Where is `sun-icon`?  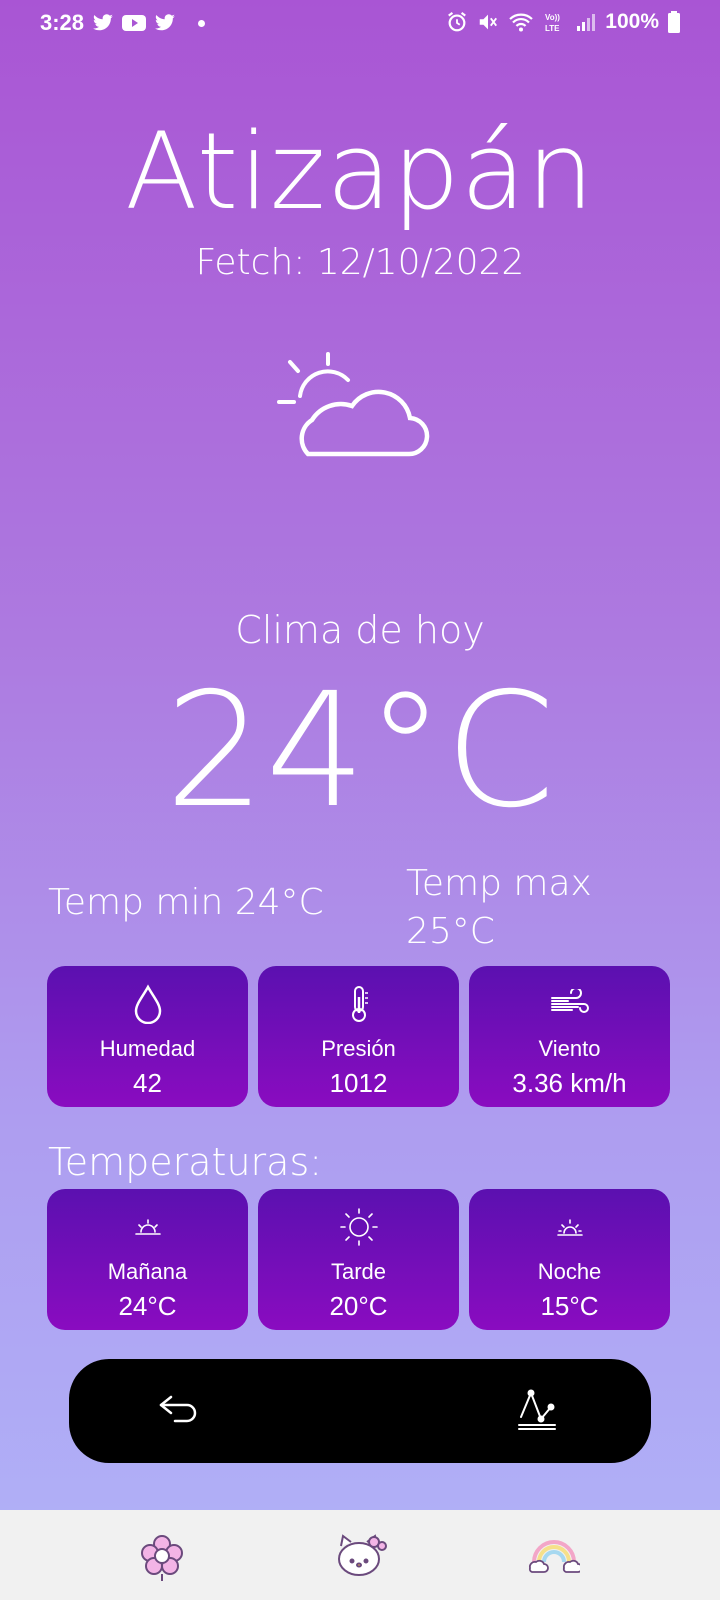
sun-icon is located at coordinates (359, 1227).